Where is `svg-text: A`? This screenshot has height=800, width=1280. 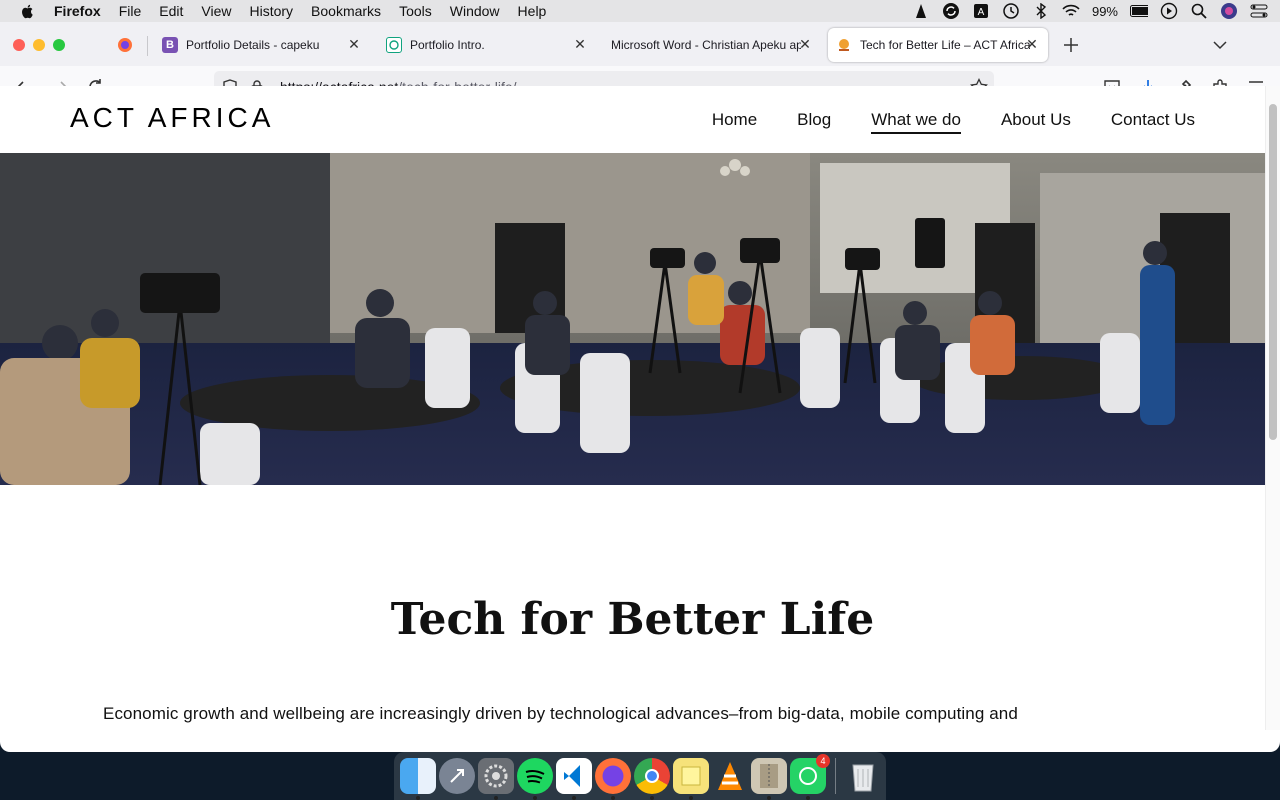
svg-text: A is located at coordinates (981, 12).